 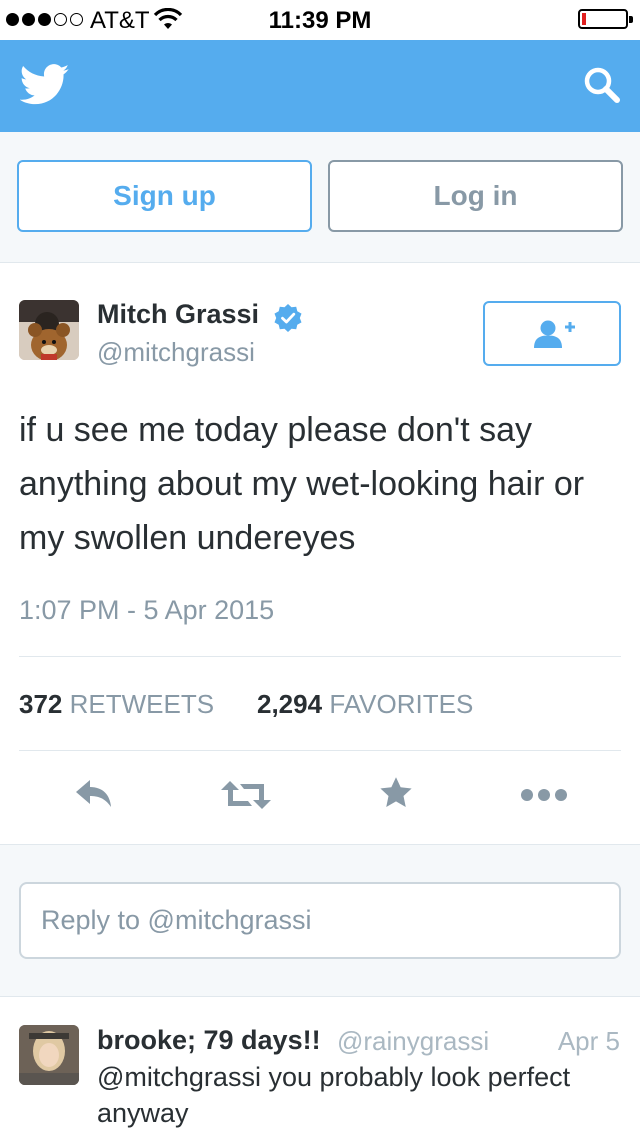 I want to click on author-avatar, so click(x=49, y=330).